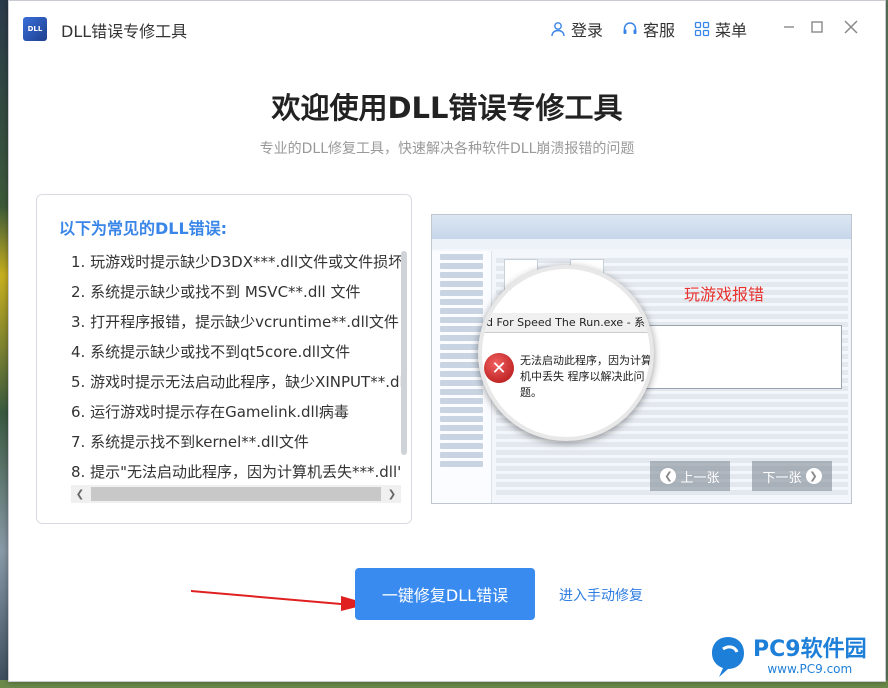 The image size is (888, 688). Describe the element at coordinates (702, 29) in the screenshot. I see `grid-menu-icon` at that location.